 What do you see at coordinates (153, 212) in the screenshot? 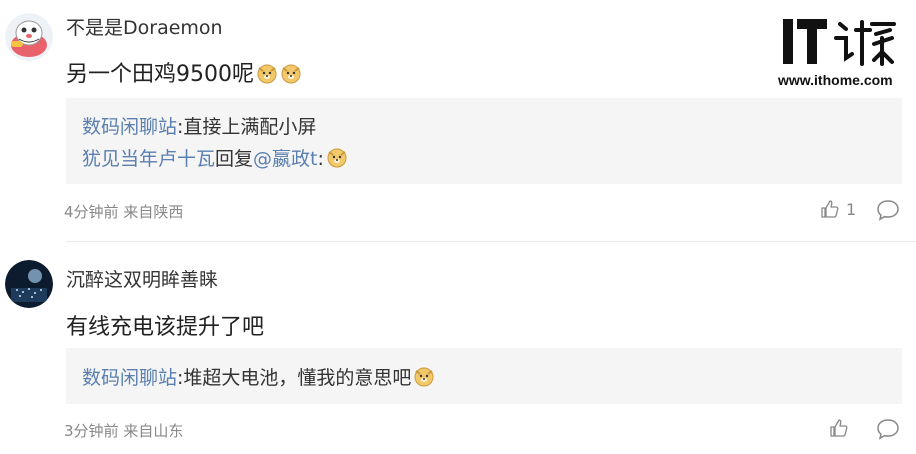
I see `comment-location: 来自陕西` at bounding box center [153, 212].